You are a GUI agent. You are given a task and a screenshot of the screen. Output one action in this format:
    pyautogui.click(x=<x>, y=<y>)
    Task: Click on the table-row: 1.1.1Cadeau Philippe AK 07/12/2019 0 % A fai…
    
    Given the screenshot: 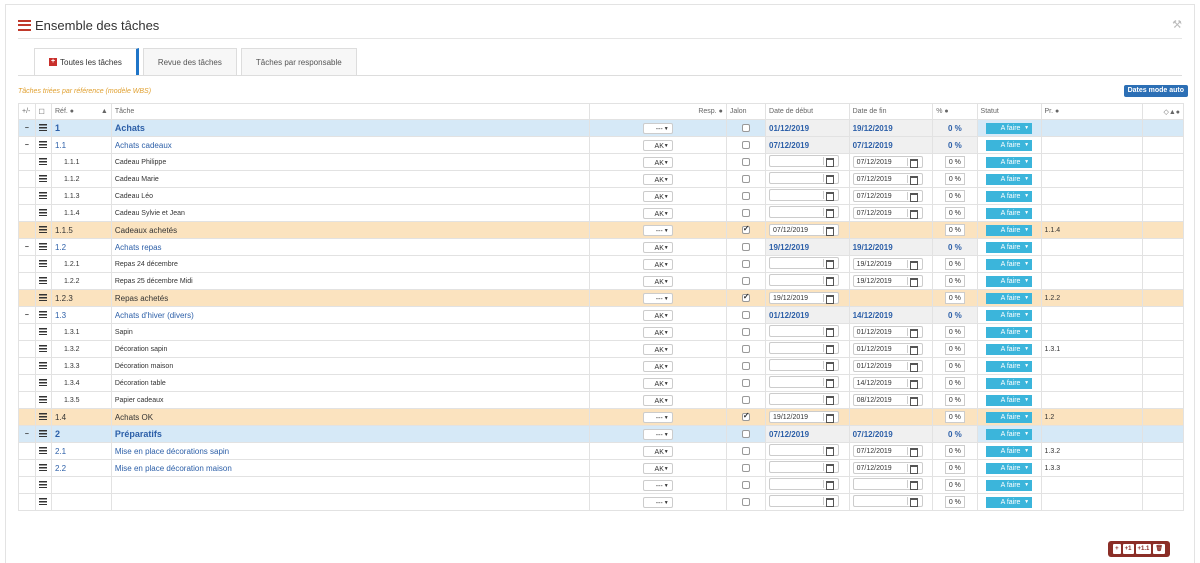 What is the action you would take?
    pyautogui.click(x=601, y=162)
    